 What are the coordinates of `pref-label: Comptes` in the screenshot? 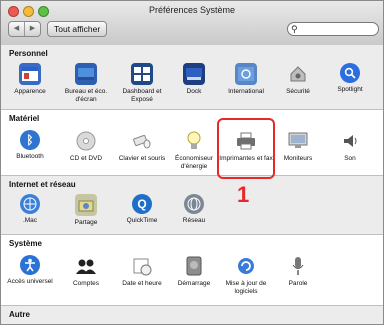 It's located at (85, 283).